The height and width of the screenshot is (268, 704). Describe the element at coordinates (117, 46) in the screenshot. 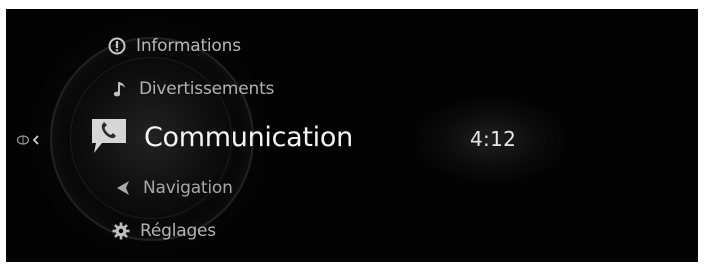

I see `info-icon` at that location.